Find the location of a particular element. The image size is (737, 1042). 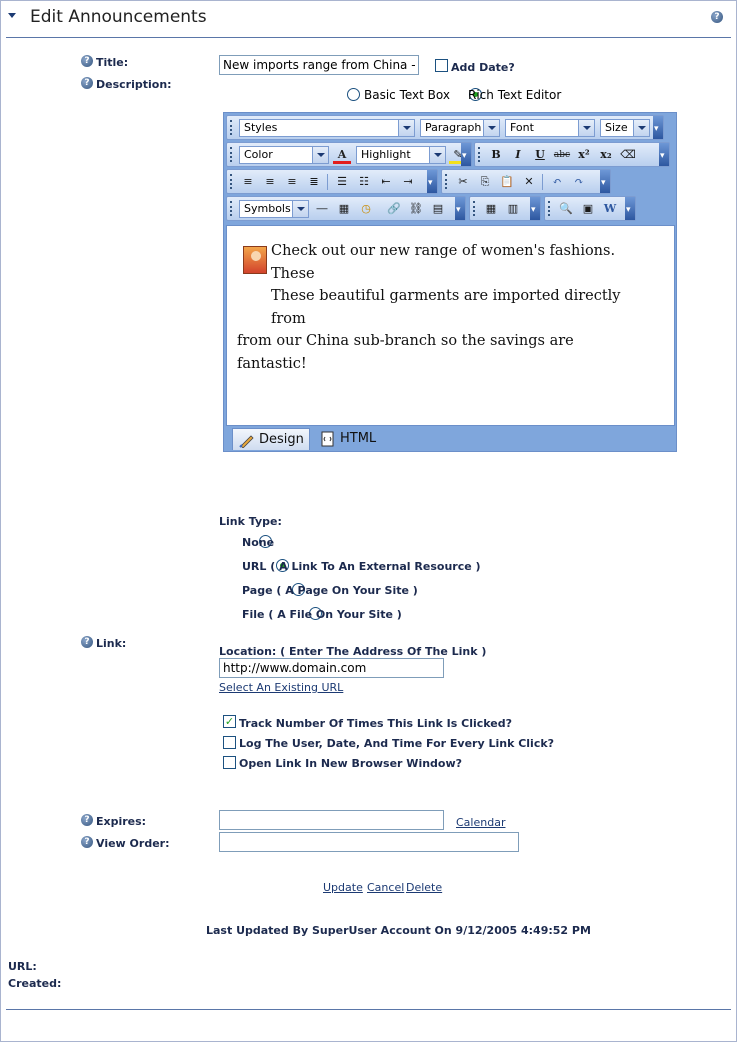

update-link: Update is located at coordinates (343, 887).